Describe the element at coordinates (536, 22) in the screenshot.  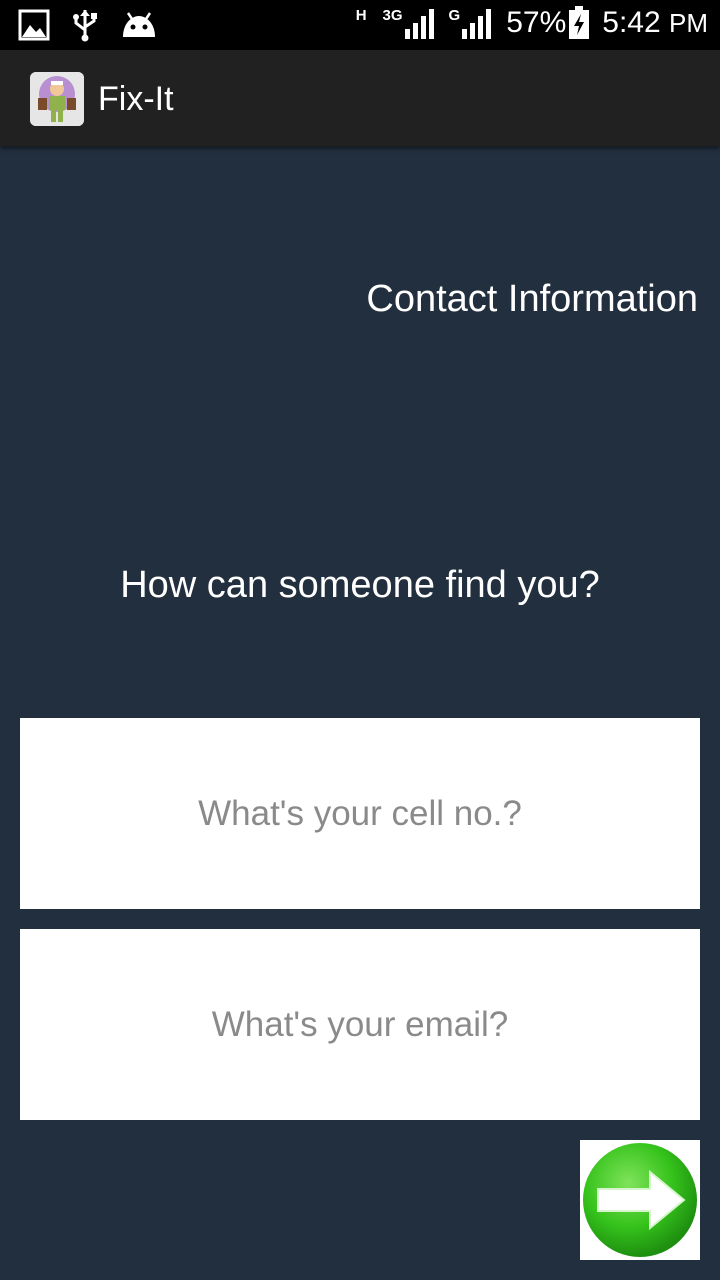
I see `battery-percent: 57%` at that location.